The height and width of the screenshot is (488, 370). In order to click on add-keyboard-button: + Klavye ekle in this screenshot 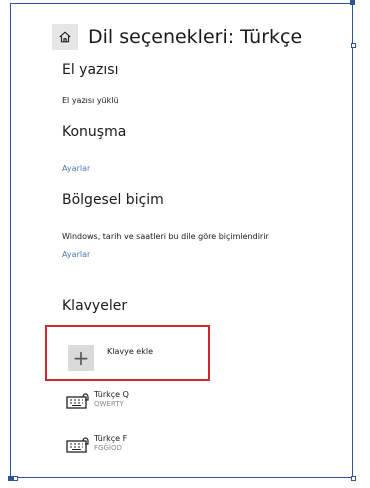, I will do `click(127, 353)`.